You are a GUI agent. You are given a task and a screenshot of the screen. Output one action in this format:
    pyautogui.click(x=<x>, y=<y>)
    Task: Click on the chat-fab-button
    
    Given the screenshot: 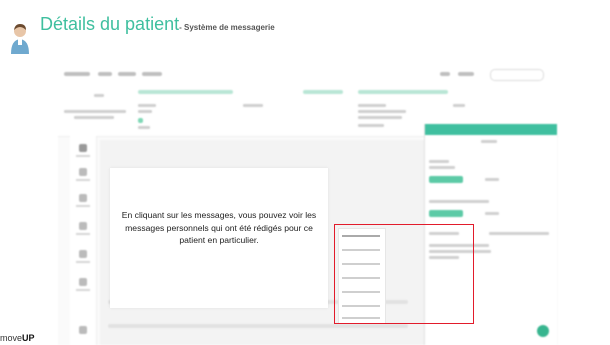 What is the action you would take?
    pyautogui.click(x=543, y=331)
    